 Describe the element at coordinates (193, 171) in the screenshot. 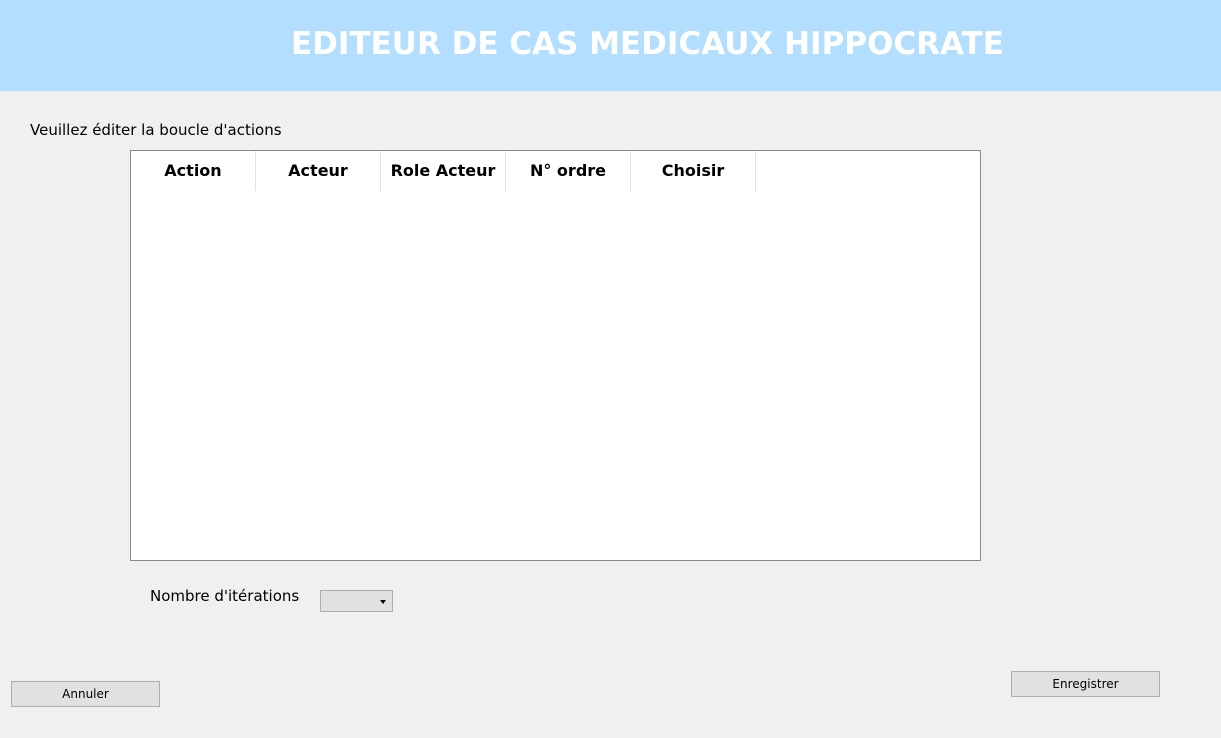

I see `column-header-action: Action` at that location.